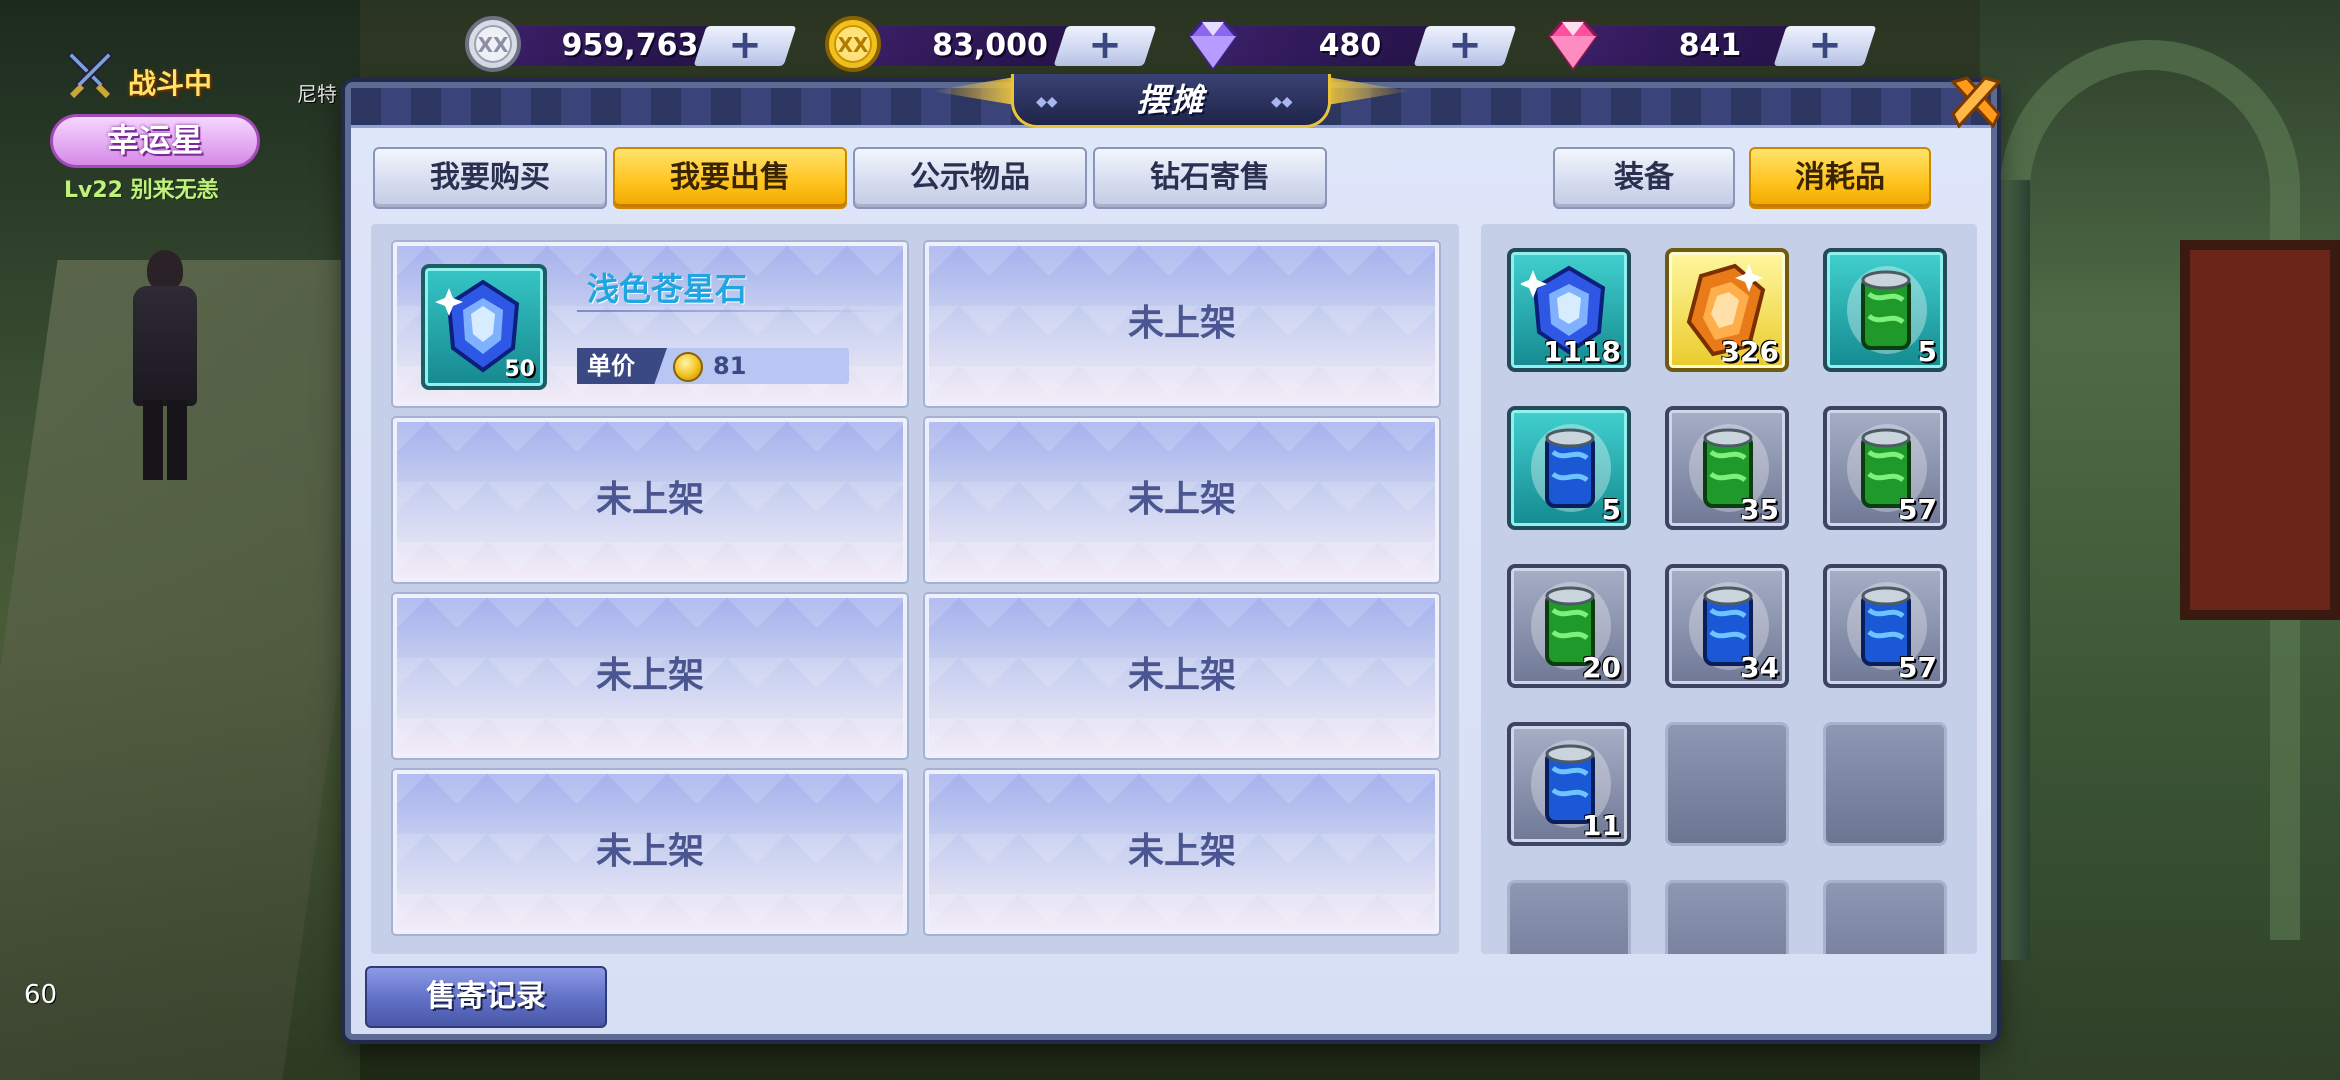  Describe the element at coordinates (519, 369) in the screenshot. I see `sell-item-count: 50` at that location.